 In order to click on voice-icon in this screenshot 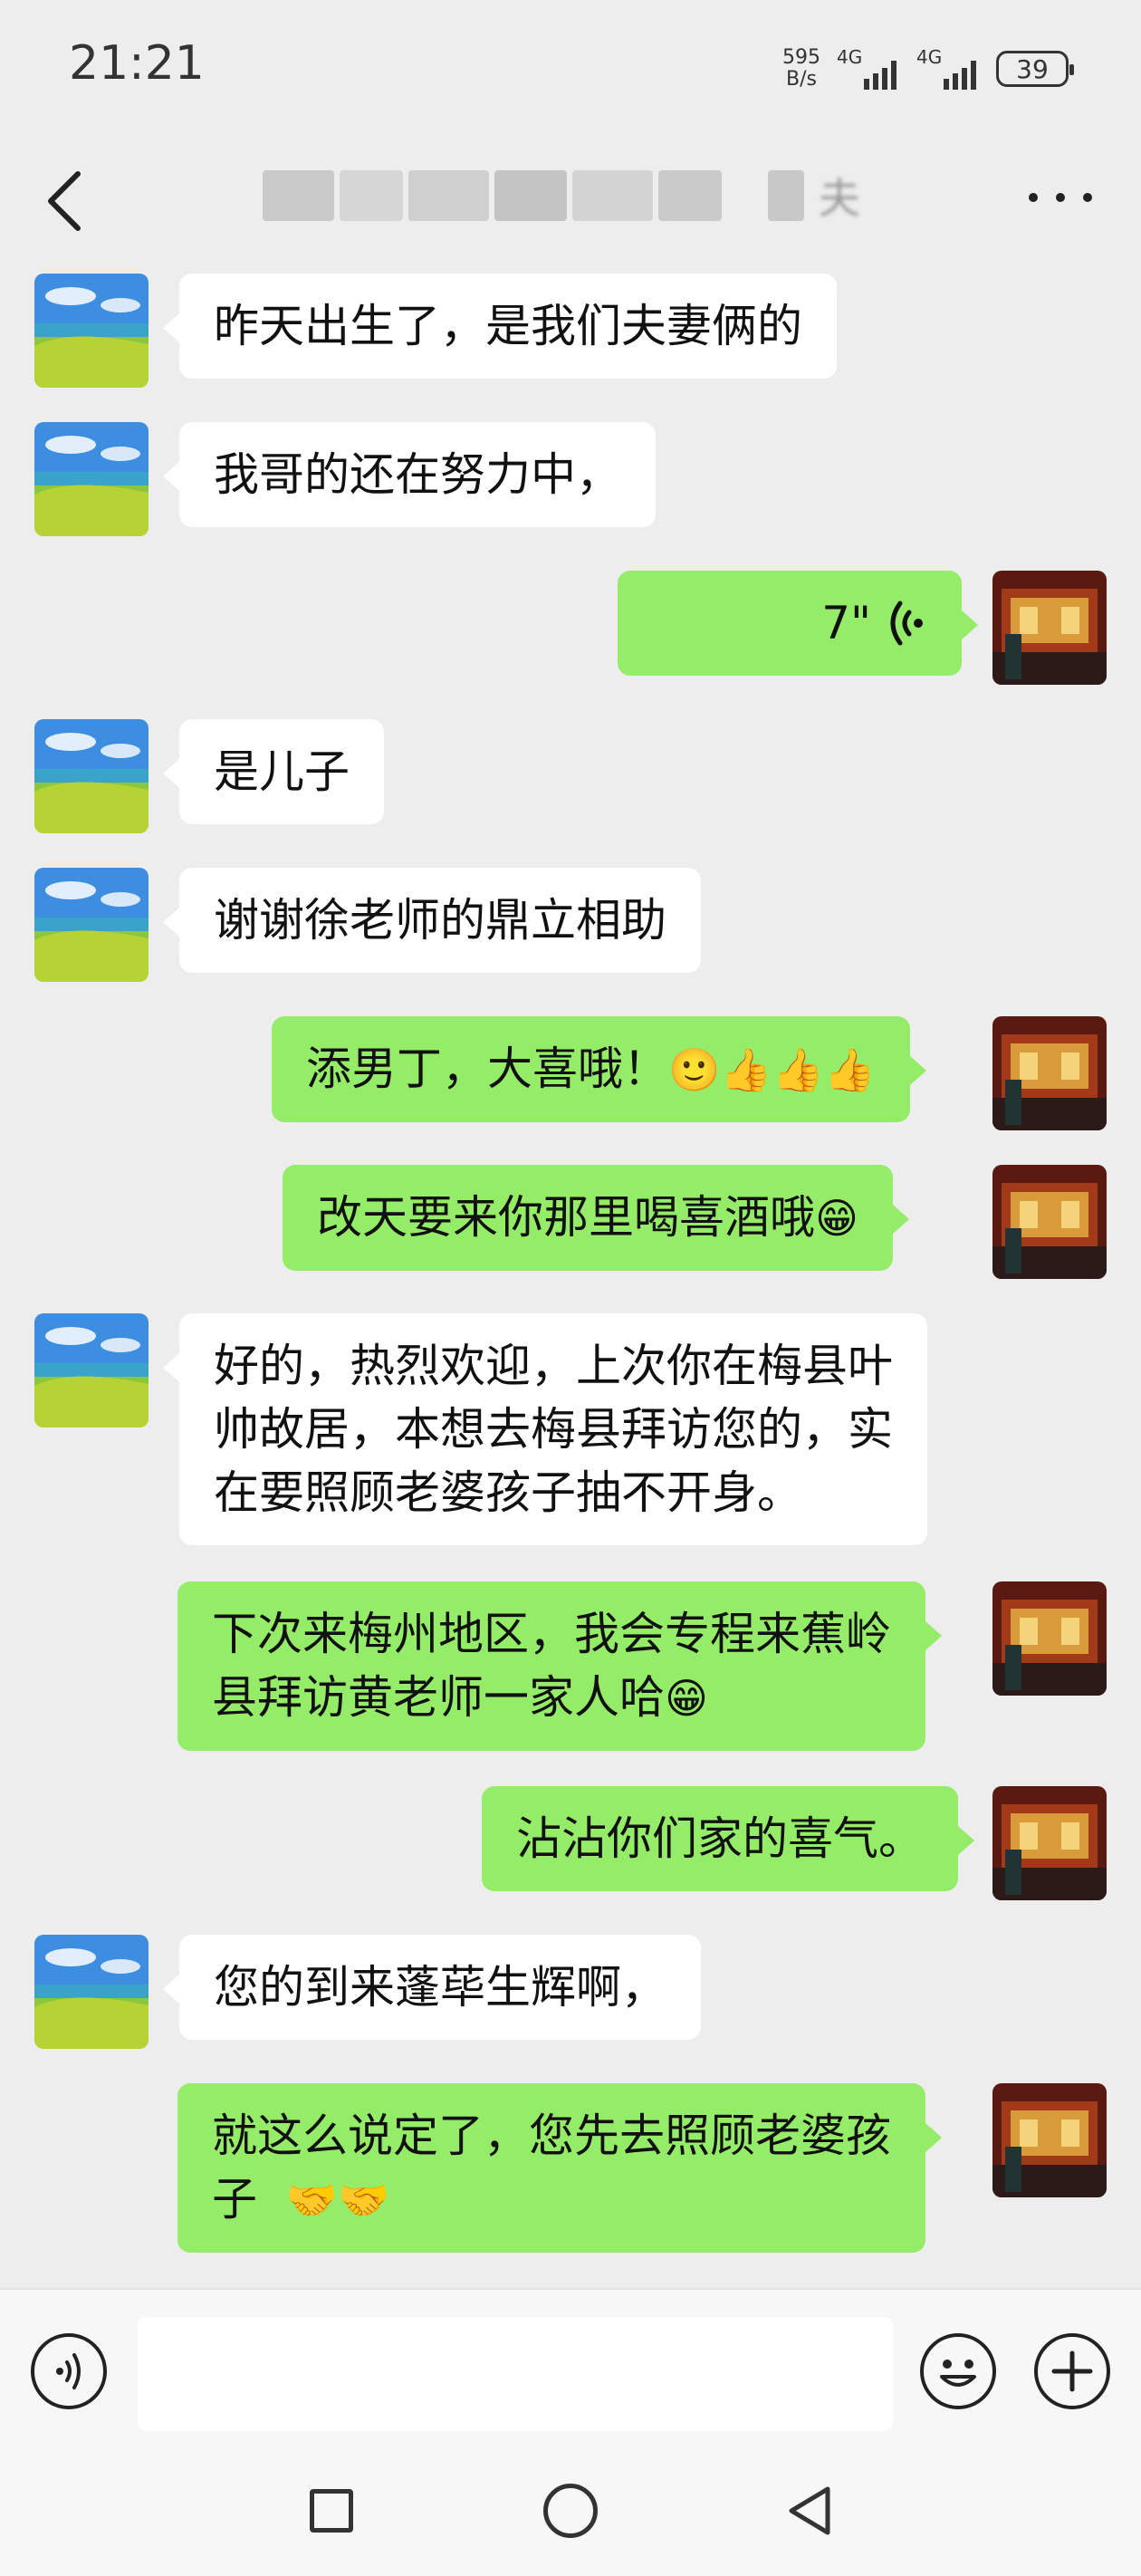, I will do `click(68, 2371)`.